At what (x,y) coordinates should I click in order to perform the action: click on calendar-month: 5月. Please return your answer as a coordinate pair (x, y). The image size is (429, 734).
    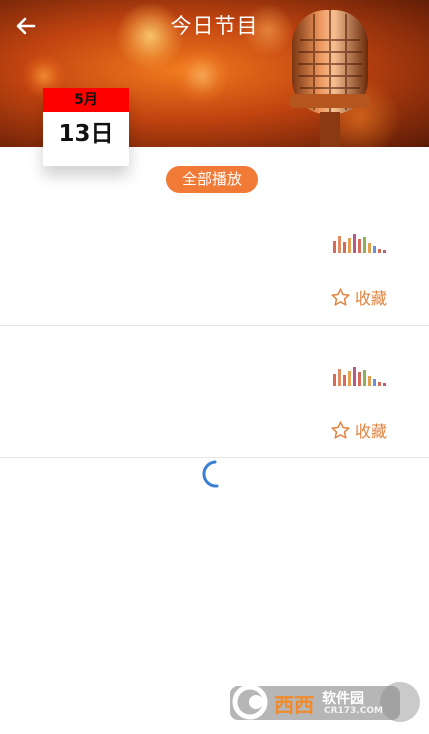
    Looking at the image, I should click on (86, 100).